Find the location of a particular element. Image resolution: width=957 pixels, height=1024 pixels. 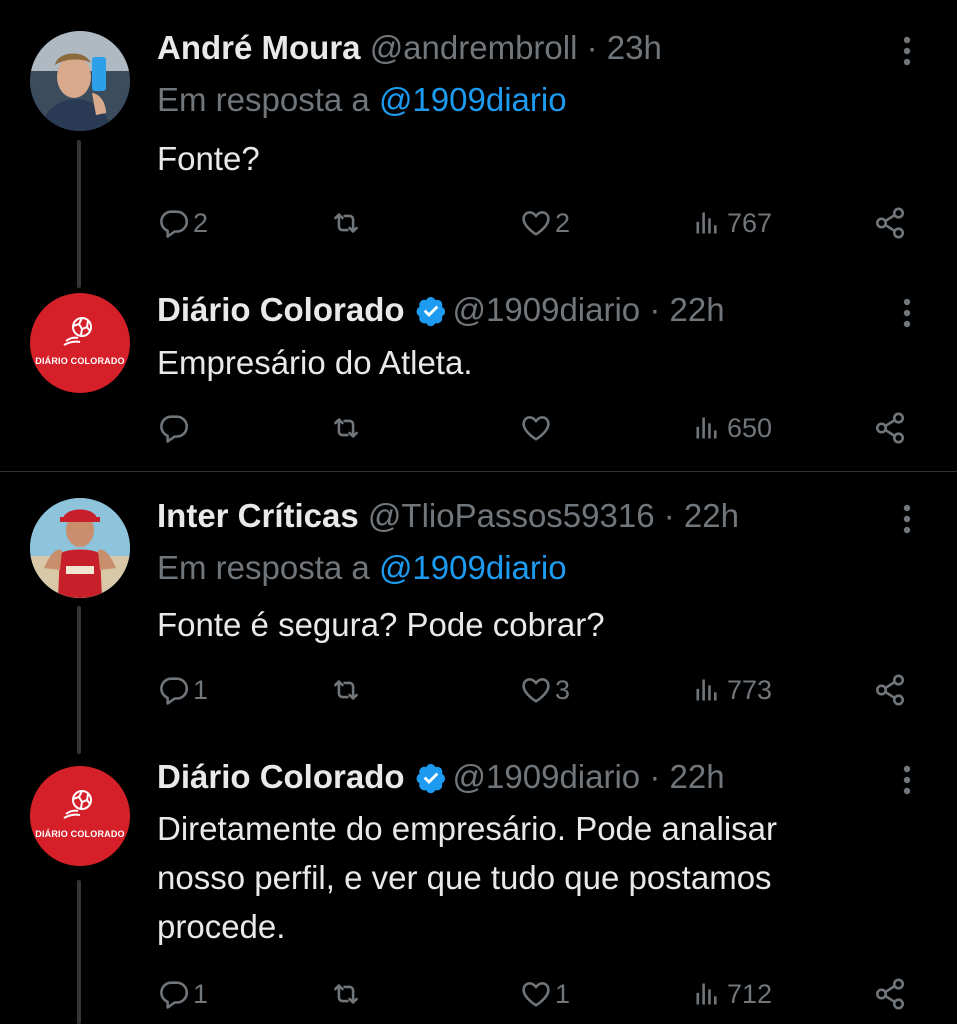

views-count: 767 is located at coordinates (750, 222).